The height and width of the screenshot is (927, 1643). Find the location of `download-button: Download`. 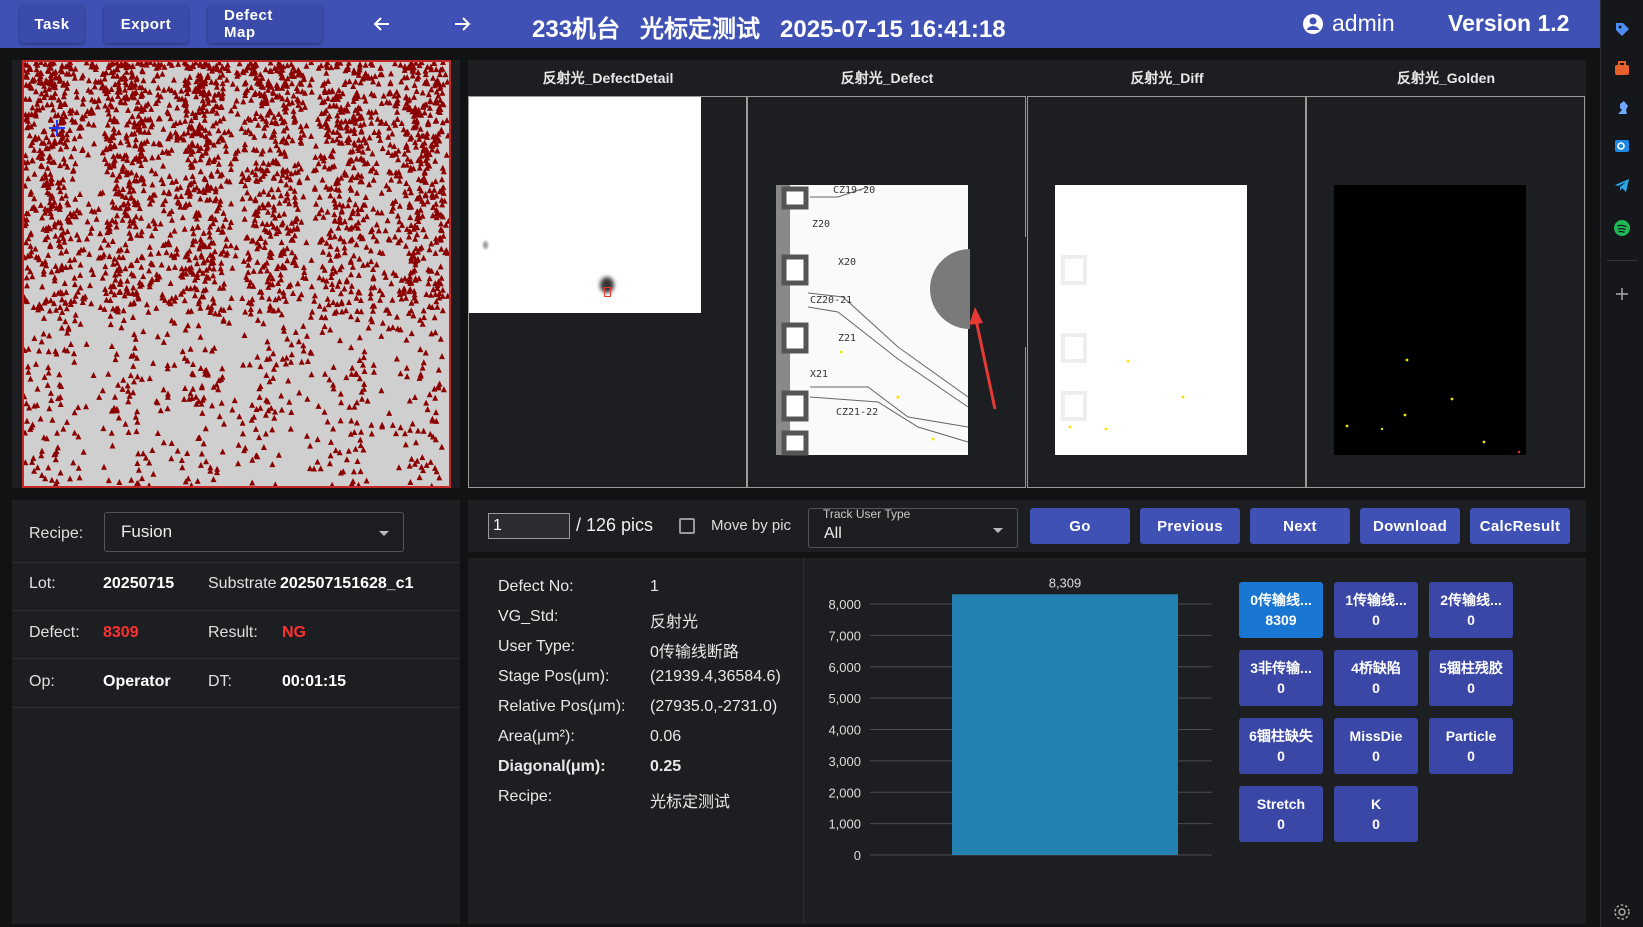

download-button: Download is located at coordinates (1410, 526).